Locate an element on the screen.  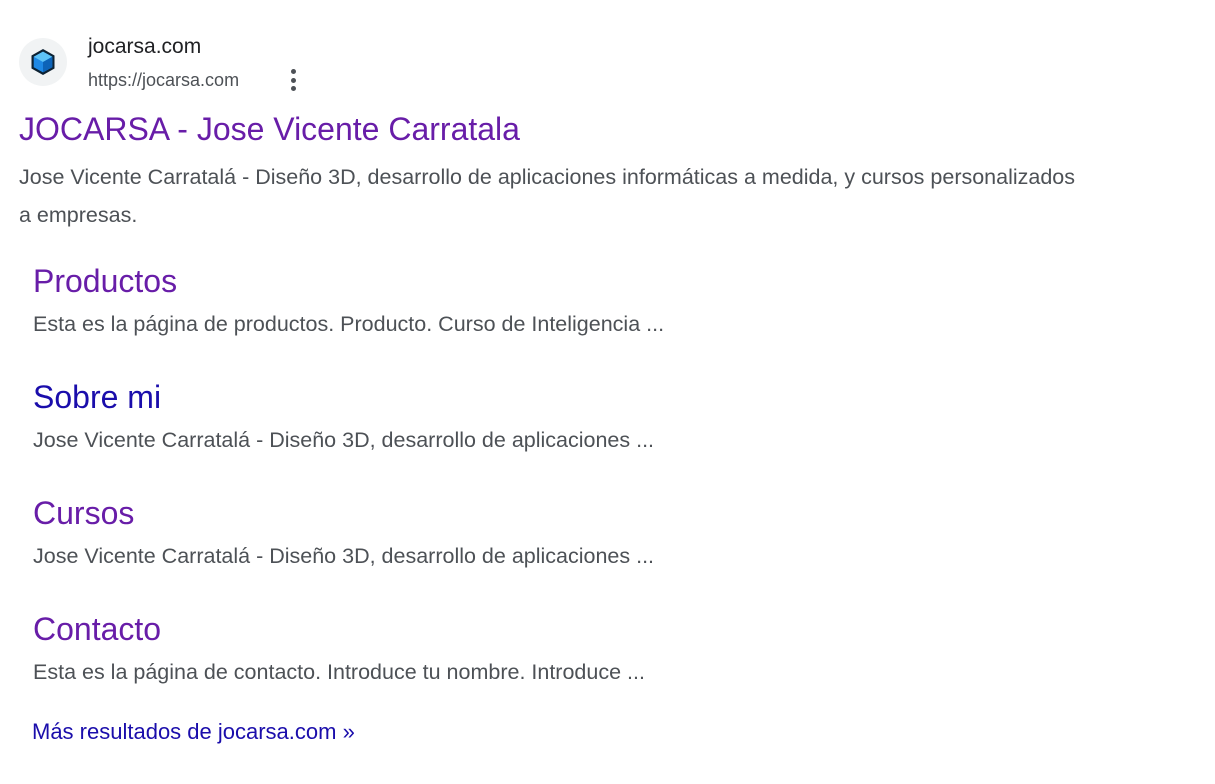
blue-cube-icon is located at coordinates (43, 62).